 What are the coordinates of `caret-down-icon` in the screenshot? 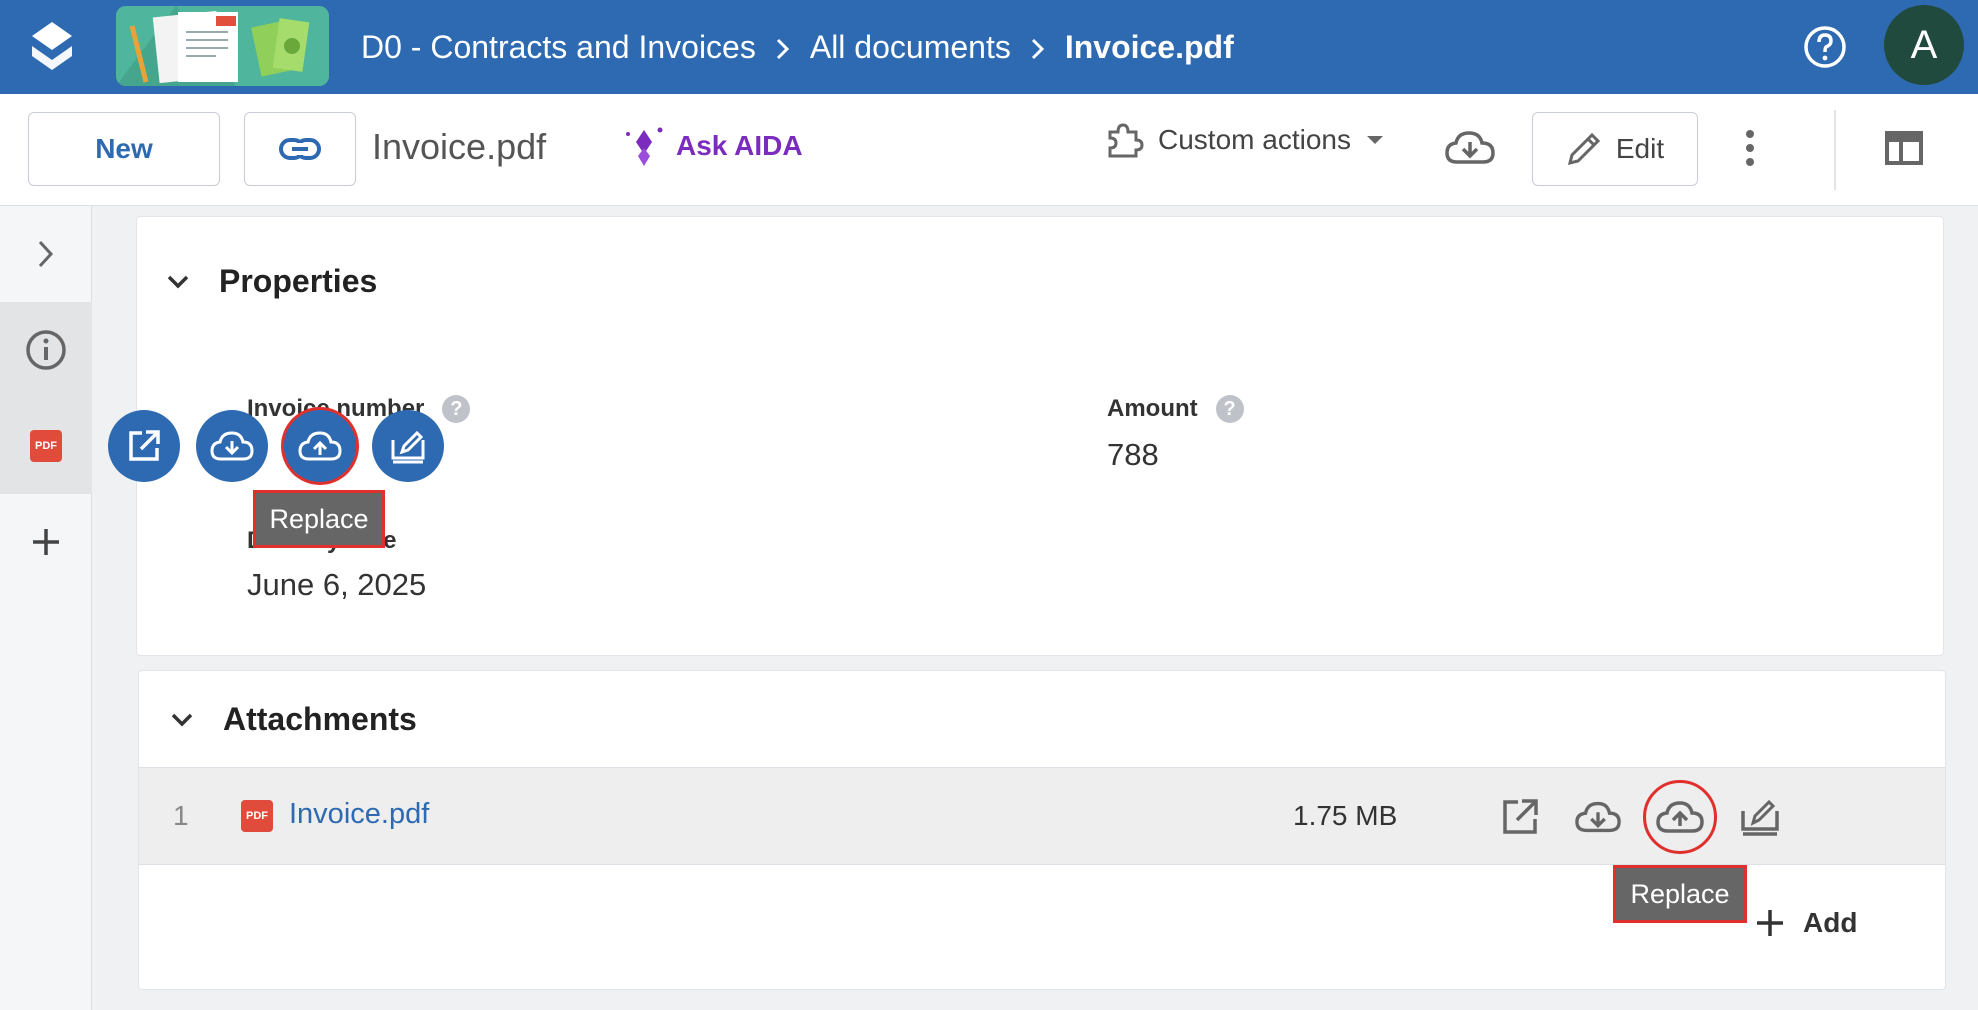 It's located at (1374, 140).